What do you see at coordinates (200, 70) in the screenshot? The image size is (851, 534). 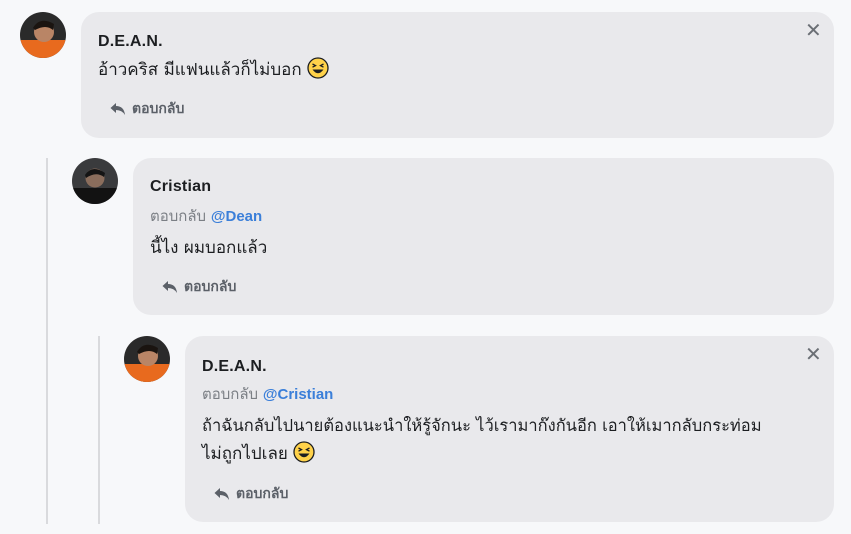 I see `comment-text-content: อ้าวคริส มีแฟนแล้วก็ไม่บอก` at bounding box center [200, 70].